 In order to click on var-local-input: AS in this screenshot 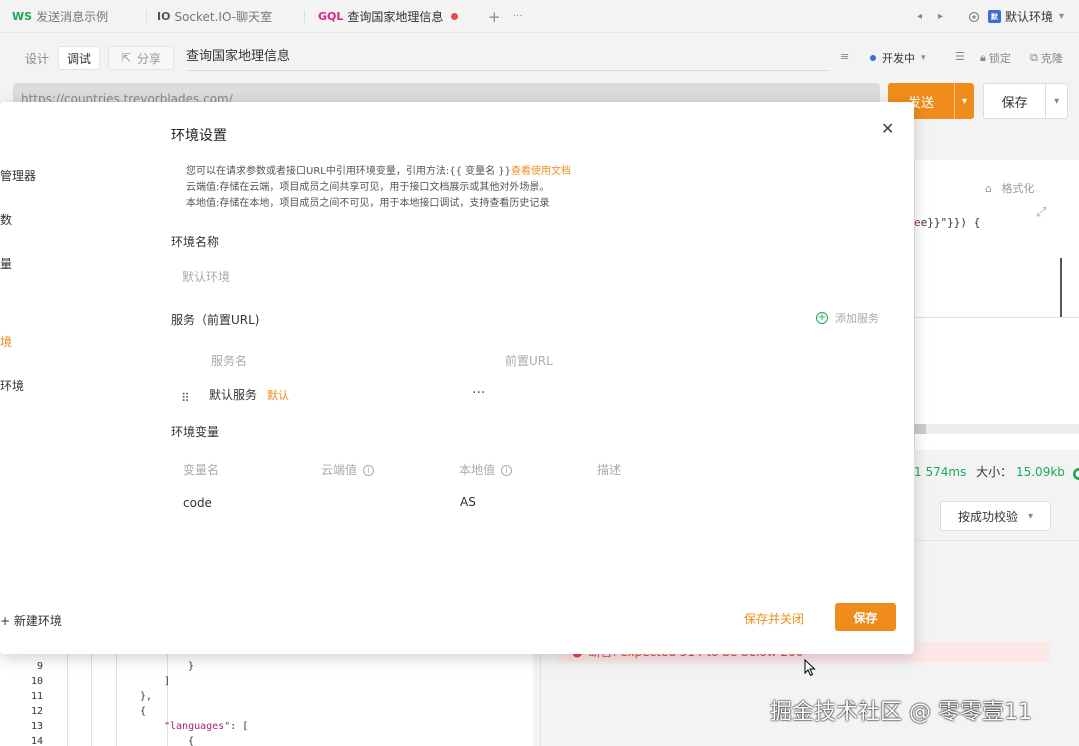, I will do `click(468, 502)`.